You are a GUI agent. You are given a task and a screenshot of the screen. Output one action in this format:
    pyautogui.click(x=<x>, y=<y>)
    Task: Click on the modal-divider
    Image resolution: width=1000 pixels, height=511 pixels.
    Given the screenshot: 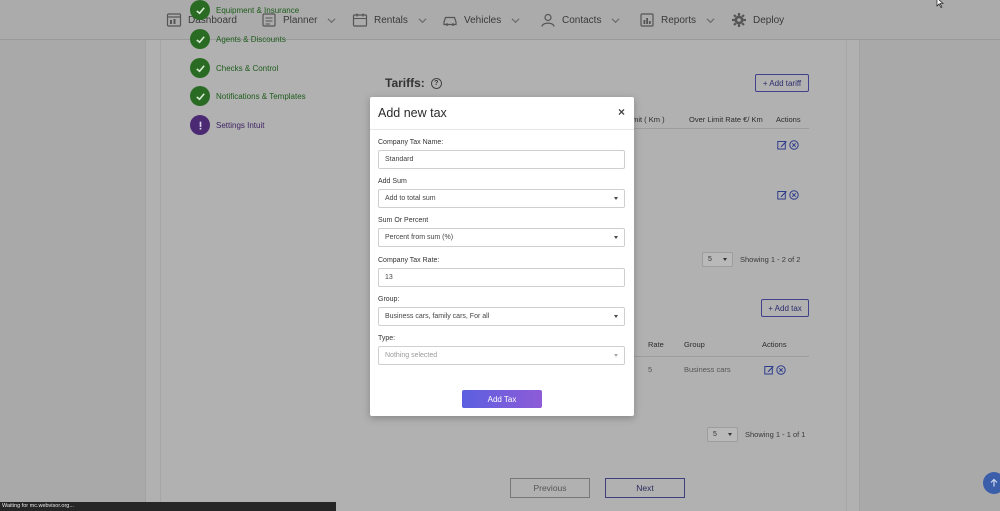 What is the action you would take?
    pyautogui.click(x=502, y=129)
    